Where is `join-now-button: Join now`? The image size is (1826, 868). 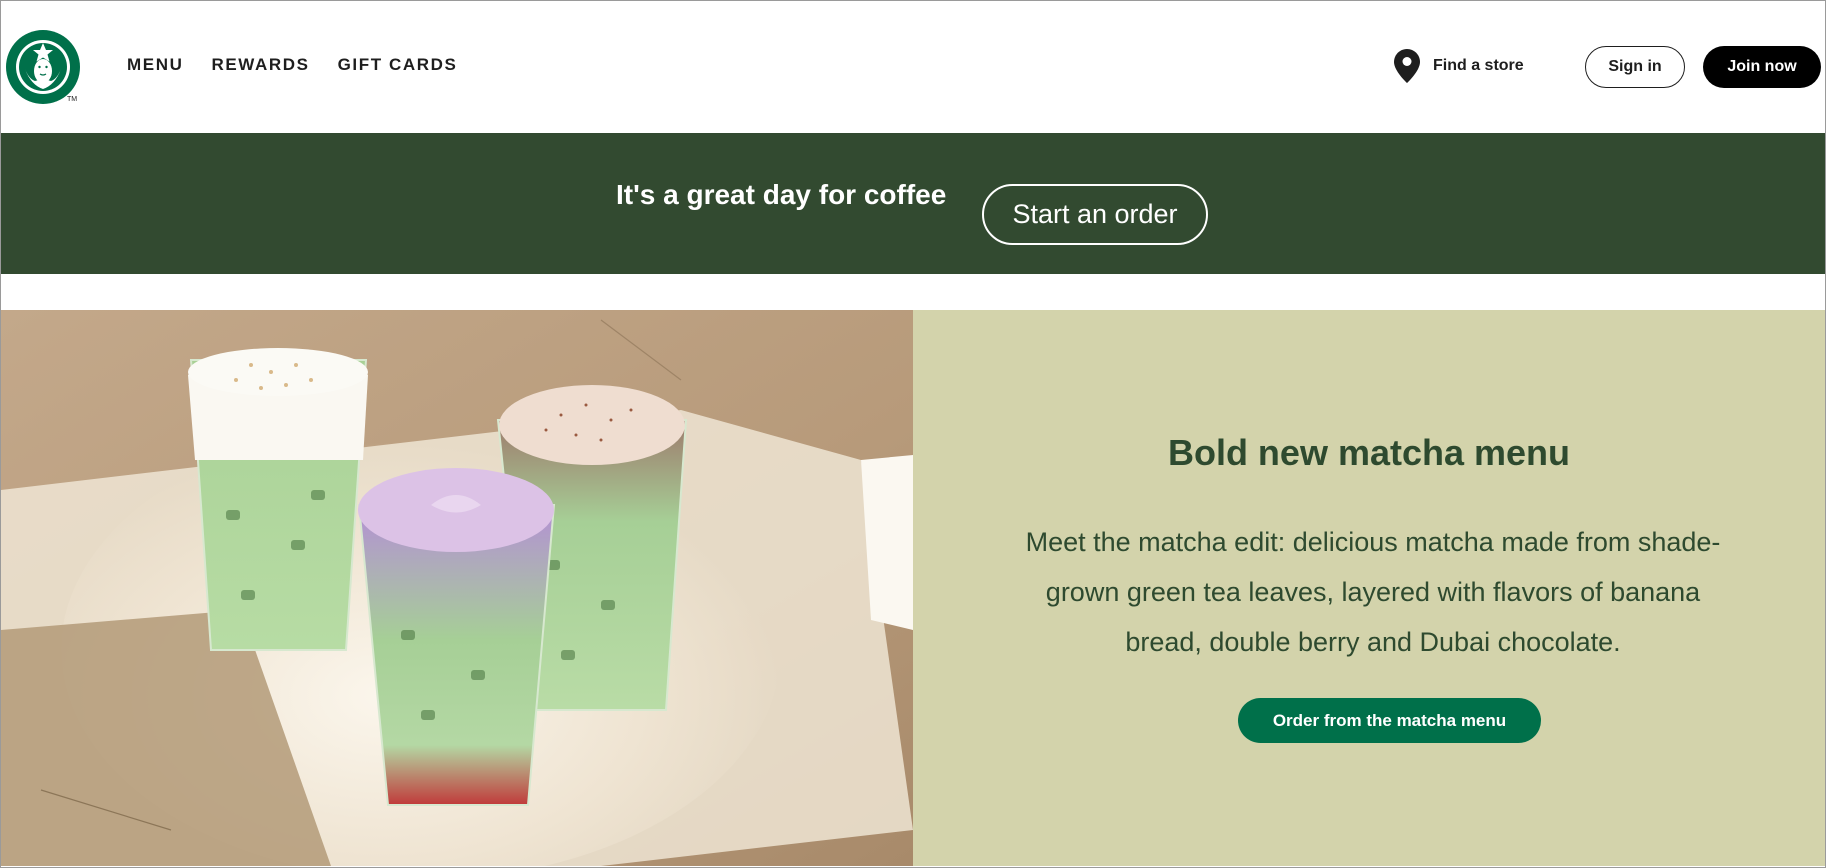 join-now-button: Join now is located at coordinates (1762, 67).